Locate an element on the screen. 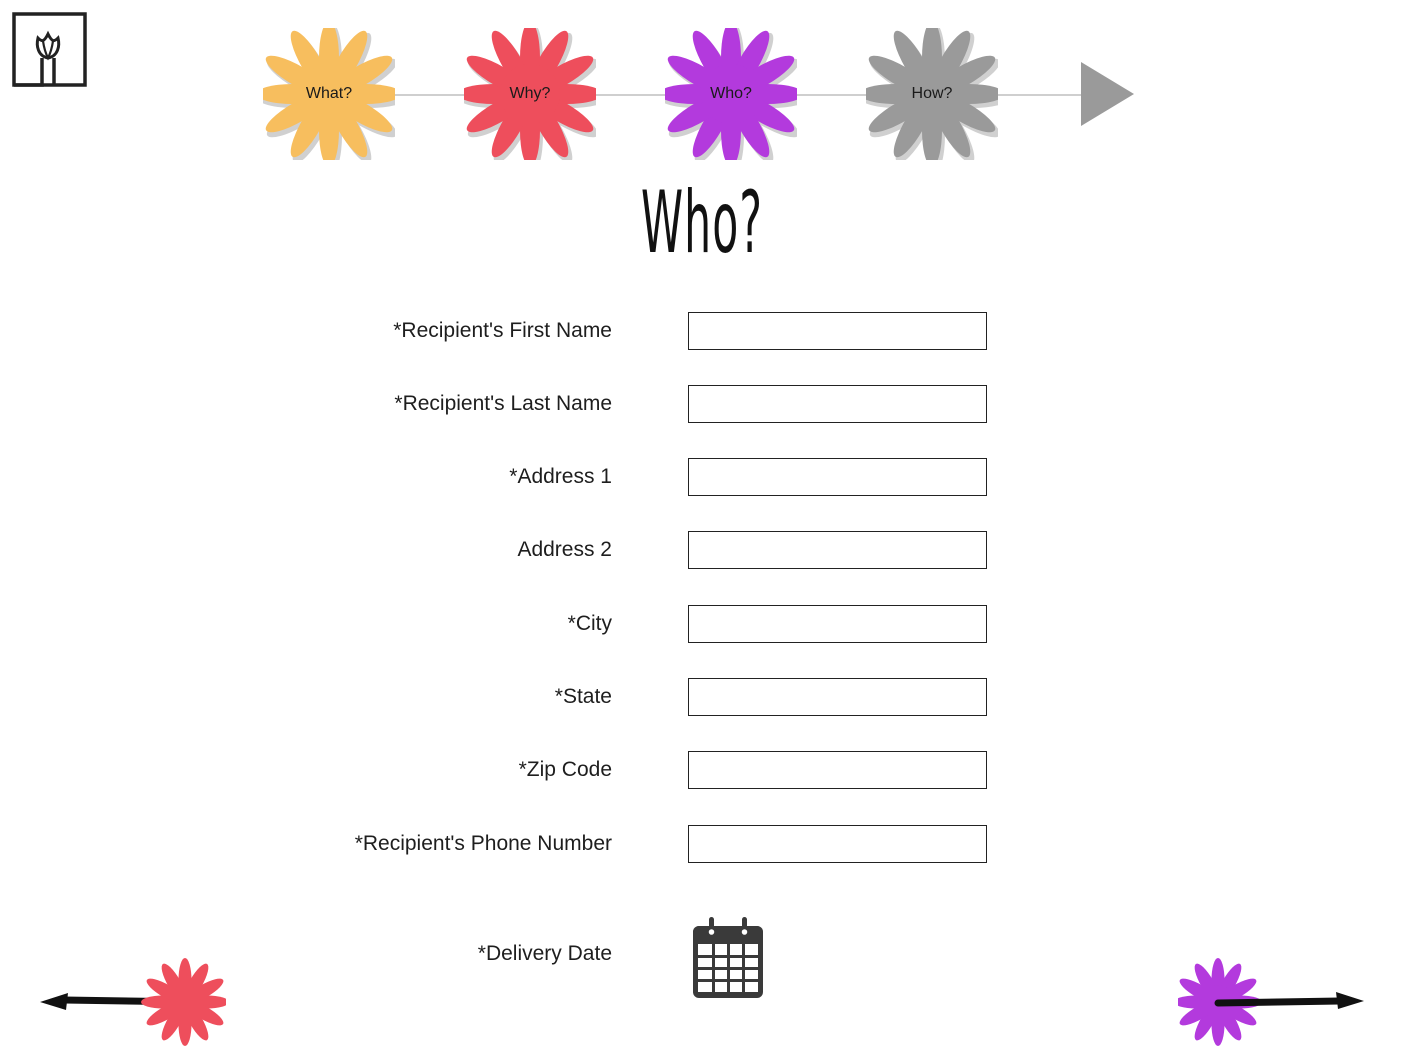  step-what: What? is located at coordinates (329, 94).